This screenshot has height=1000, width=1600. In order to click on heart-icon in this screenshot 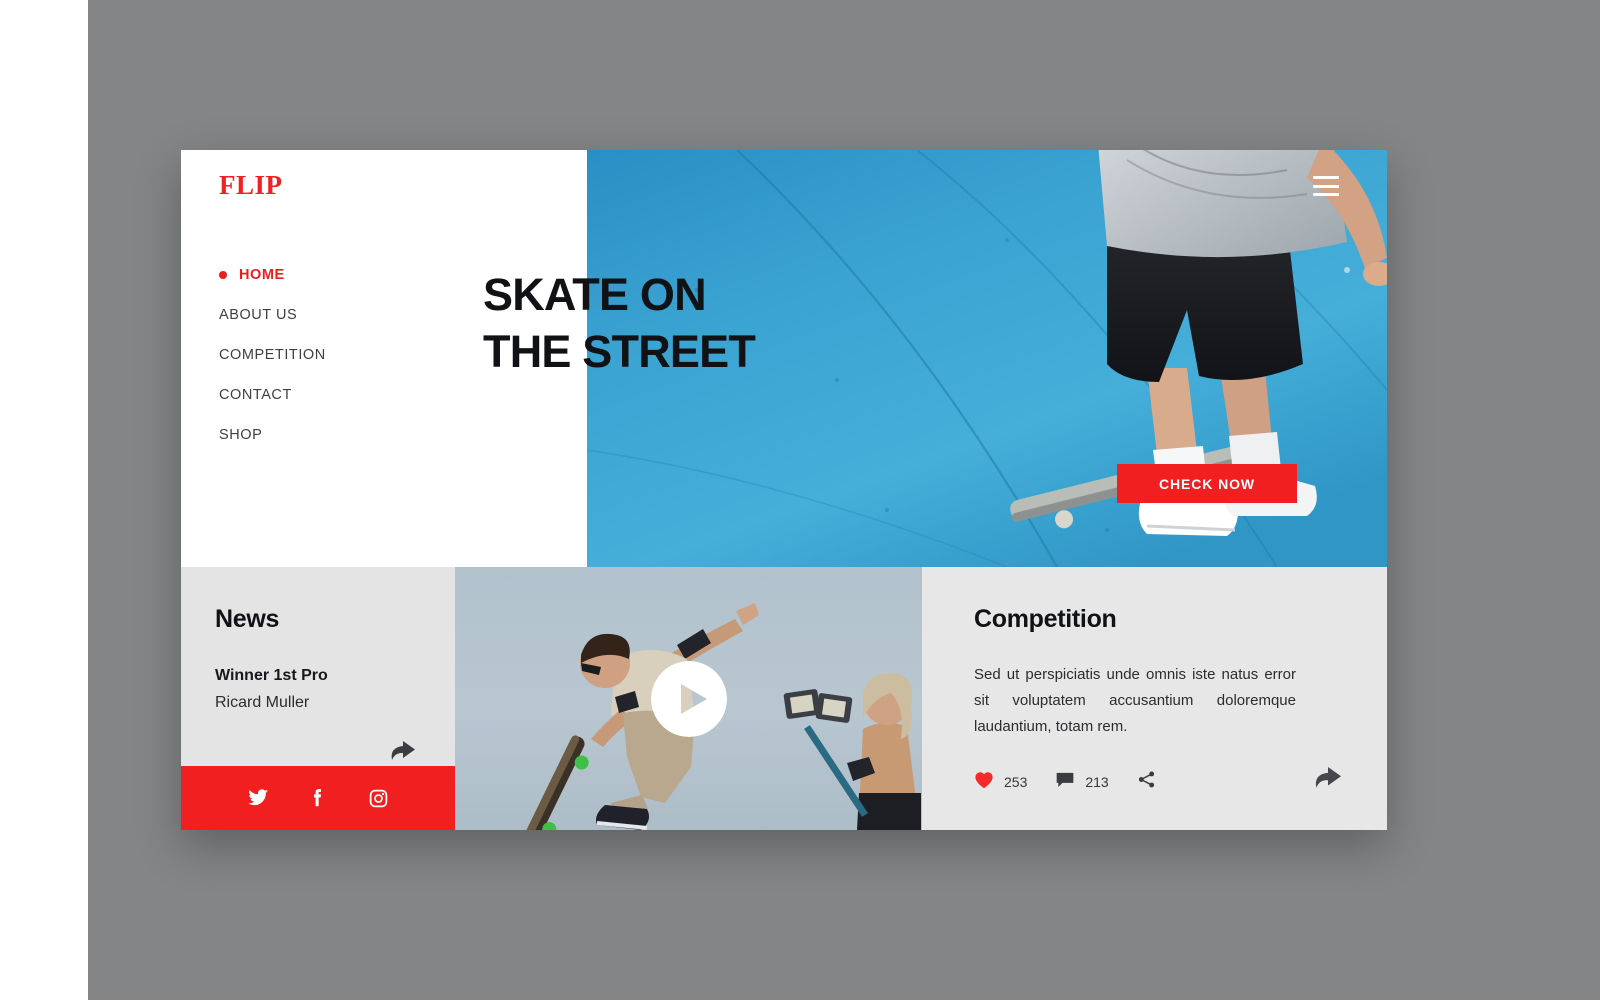, I will do `click(984, 782)`.